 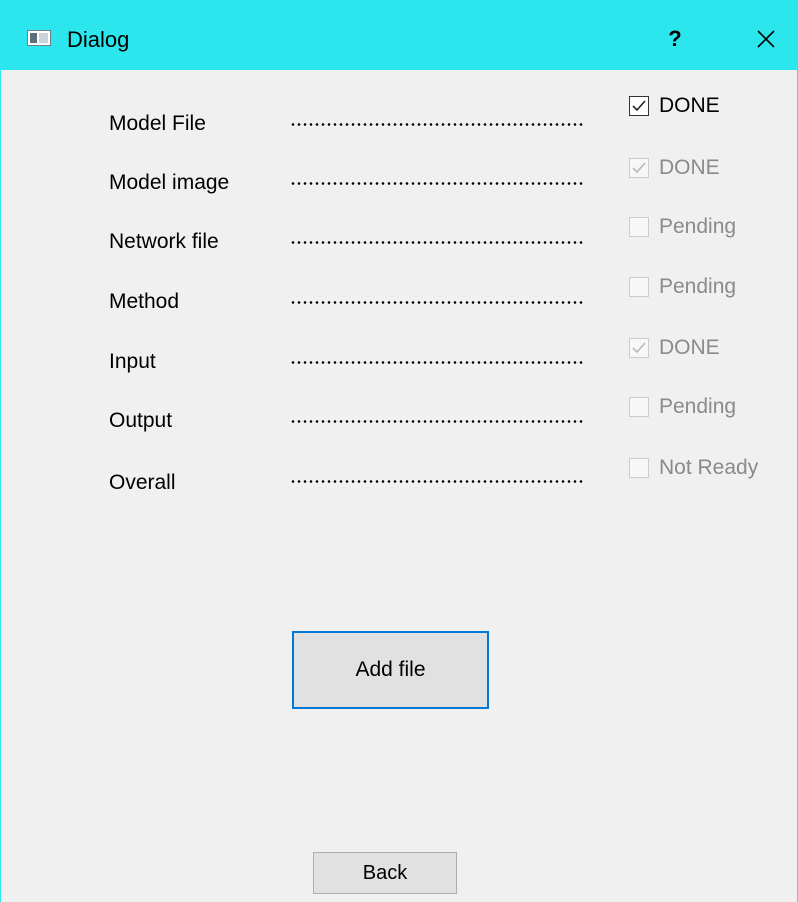 I want to click on label-overall: Overall, so click(x=142, y=482).